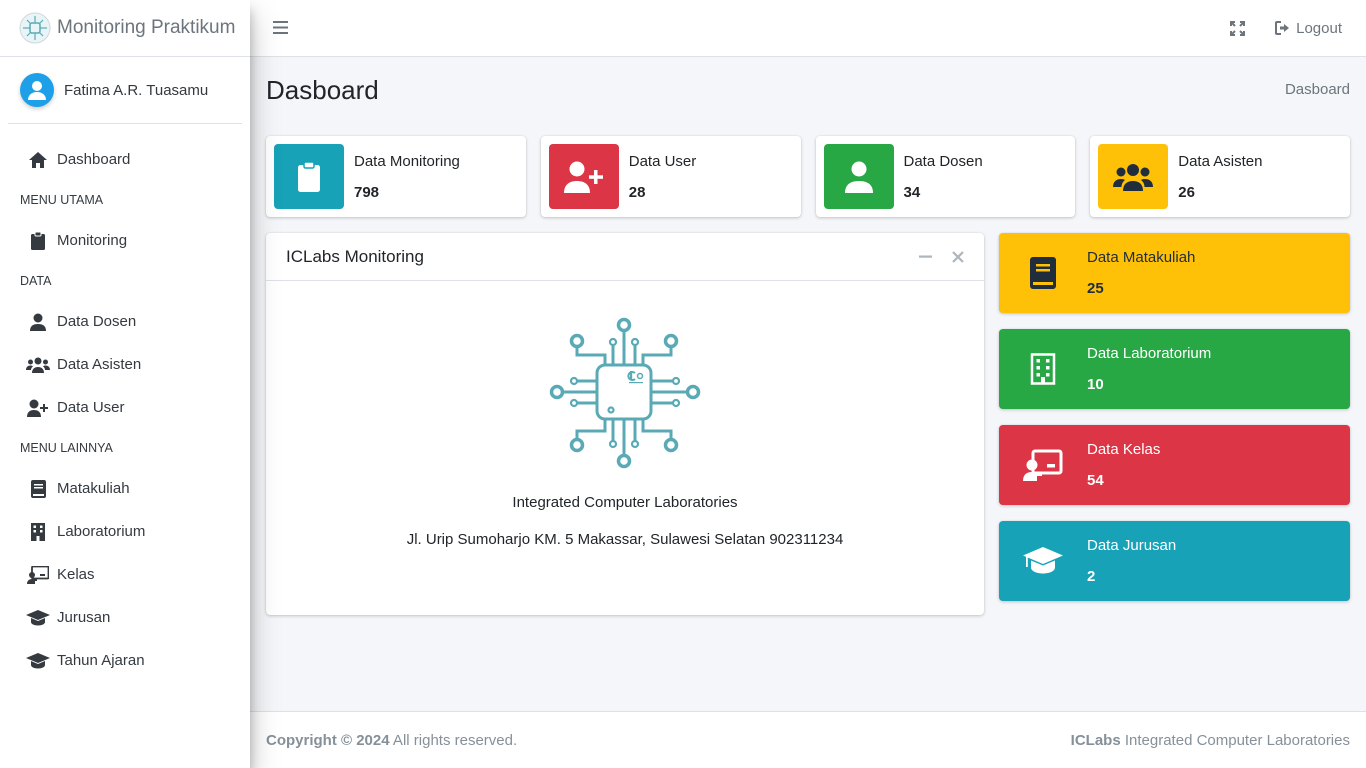 Image resolution: width=1366 pixels, height=768 pixels. What do you see at coordinates (322, 89) in the screenshot?
I see `page-title: Dasboard` at bounding box center [322, 89].